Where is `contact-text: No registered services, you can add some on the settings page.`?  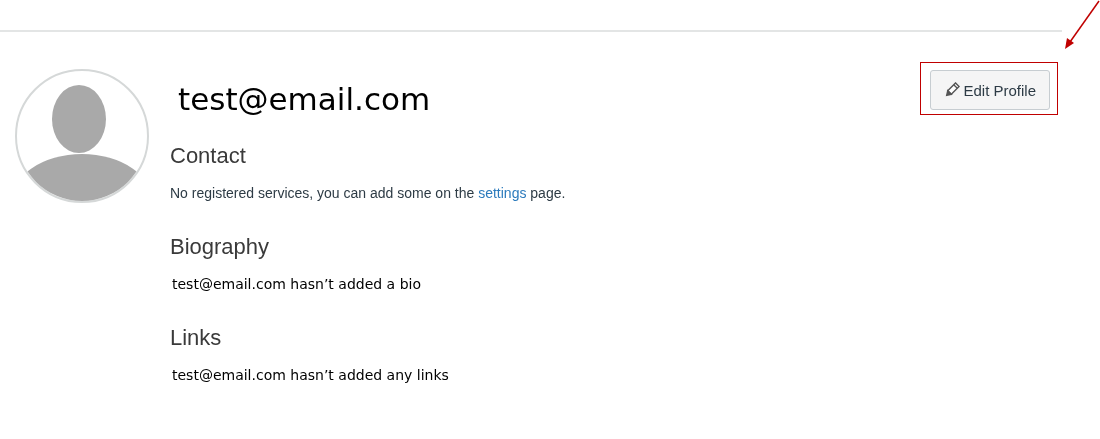 contact-text: No registered services, you can add some on the settings page. is located at coordinates (368, 193).